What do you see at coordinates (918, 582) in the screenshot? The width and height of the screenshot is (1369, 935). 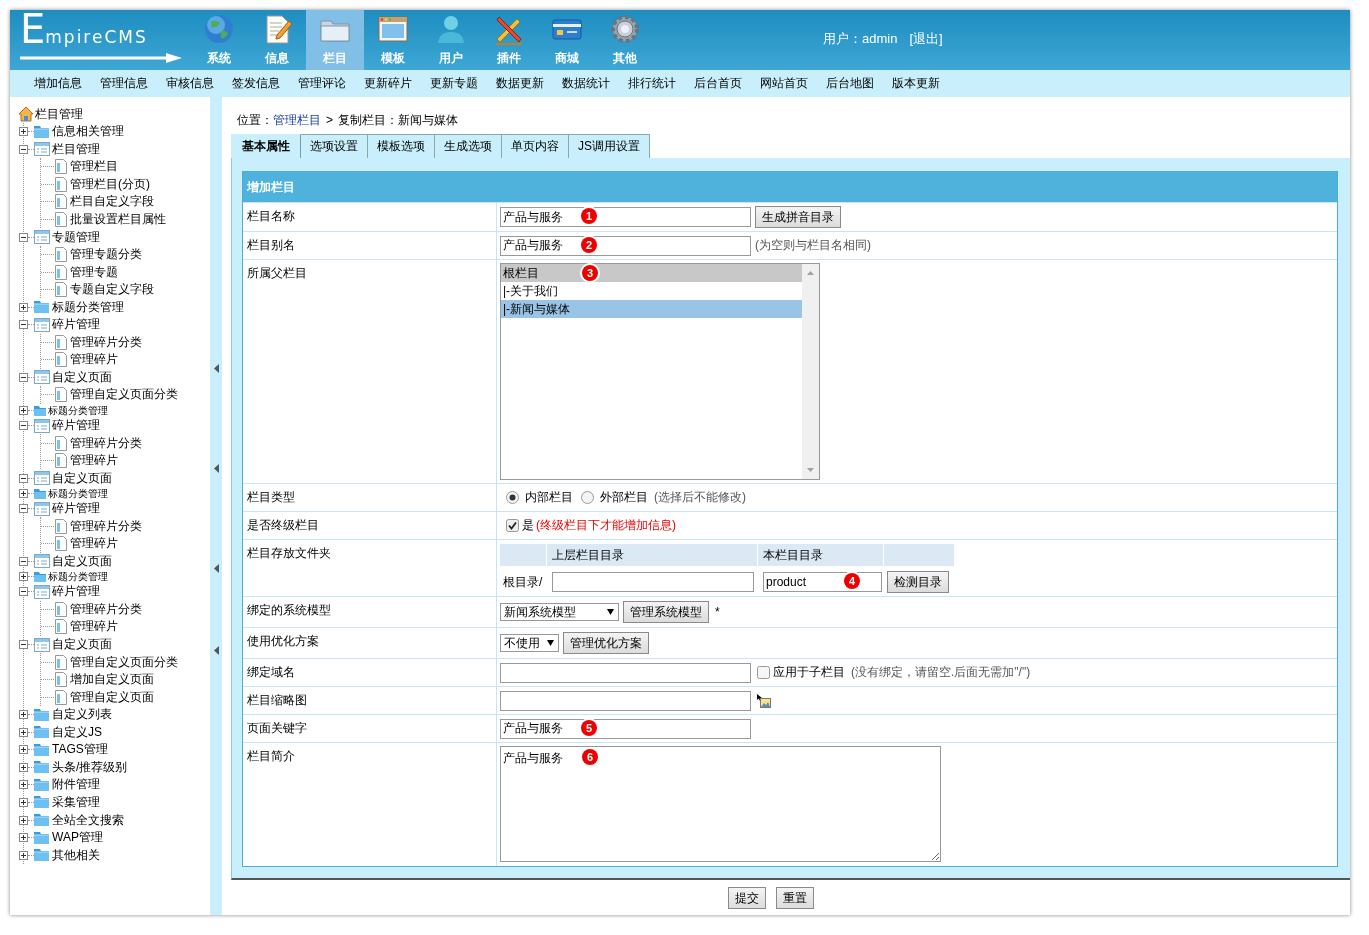 I see `button: 检测目录` at bounding box center [918, 582].